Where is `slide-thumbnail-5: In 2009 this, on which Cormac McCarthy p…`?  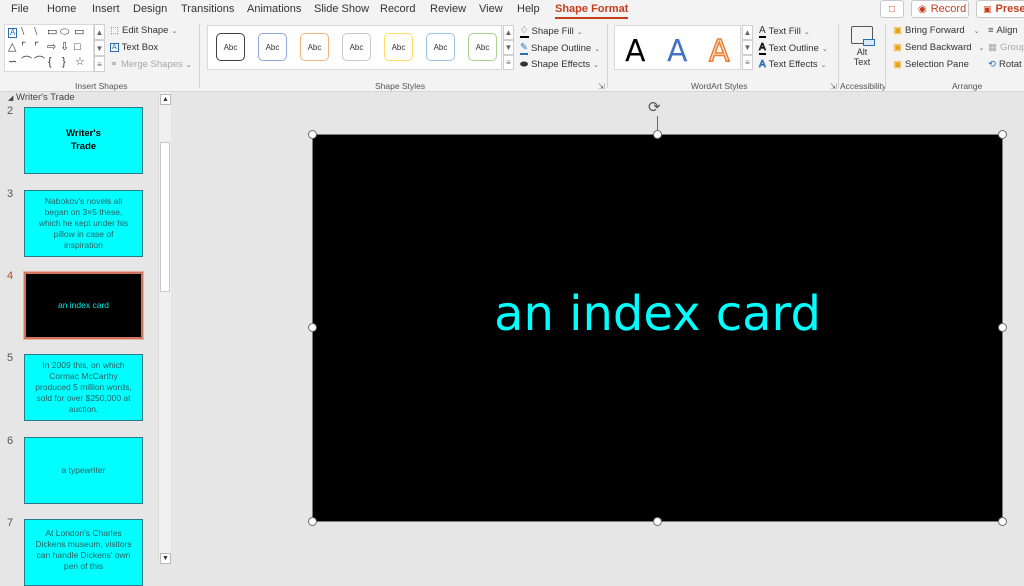 slide-thumbnail-5: In 2009 this, on which Cormac McCarthy p… is located at coordinates (83, 387).